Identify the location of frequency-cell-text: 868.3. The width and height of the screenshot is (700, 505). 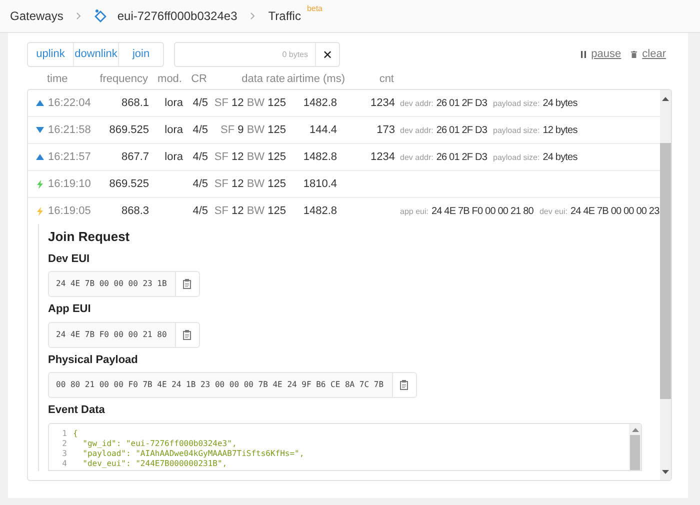
(134, 211).